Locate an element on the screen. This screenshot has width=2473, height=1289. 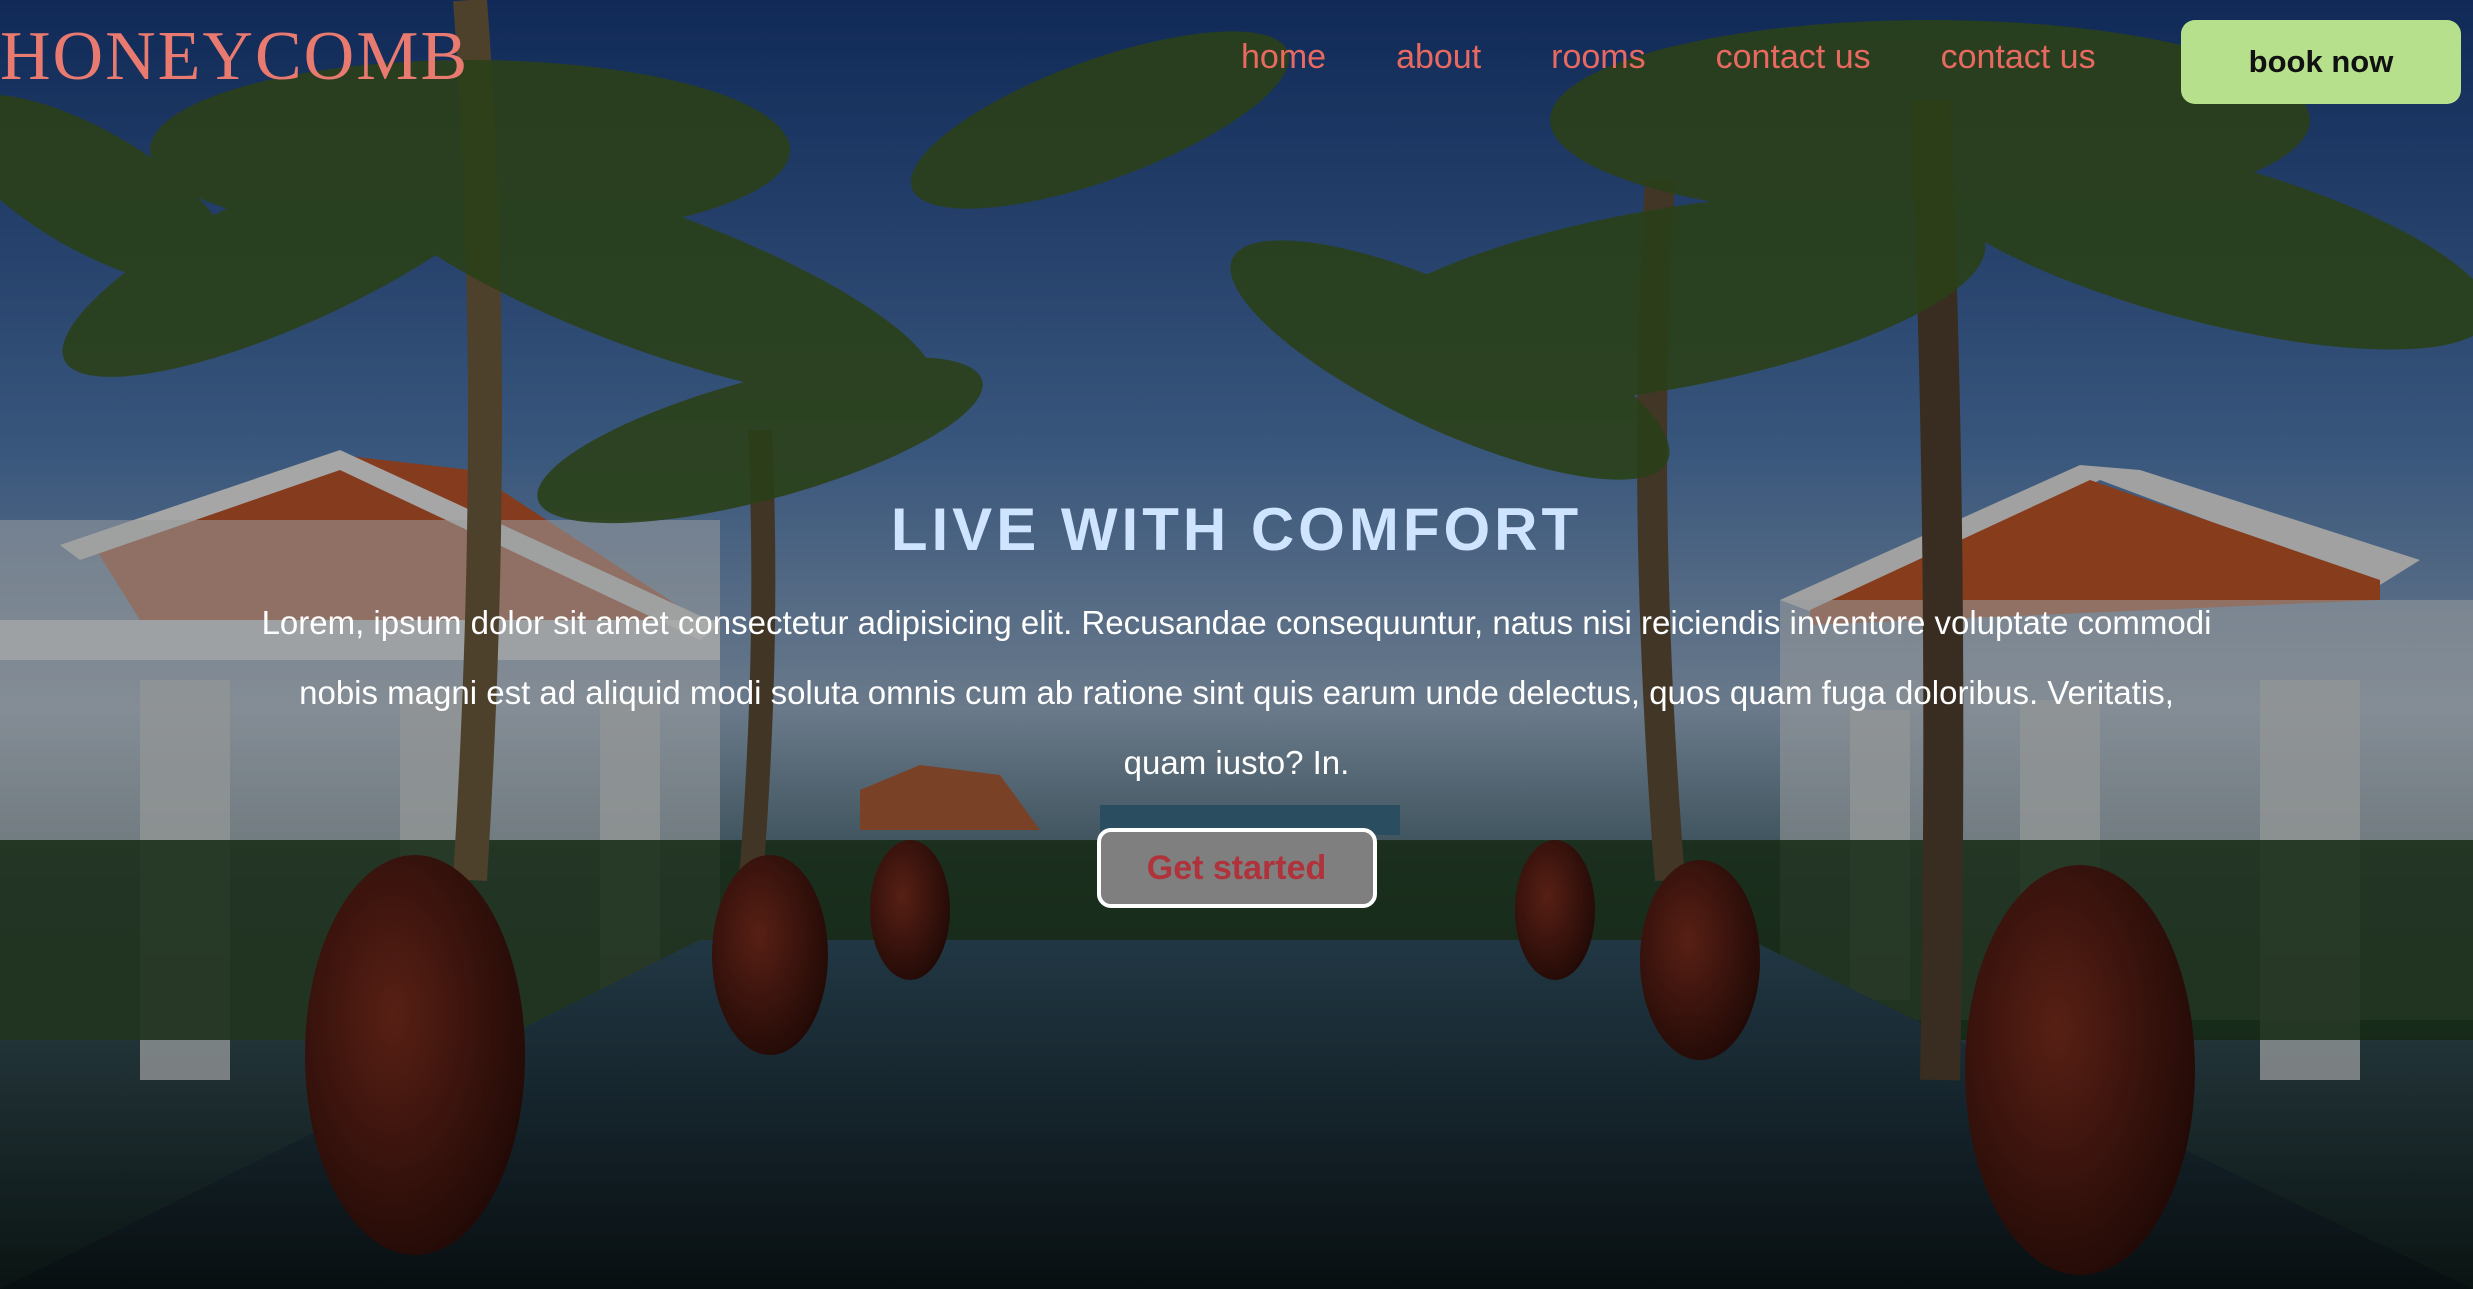
nav-link-home: home is located at coordinates (1283, 57).